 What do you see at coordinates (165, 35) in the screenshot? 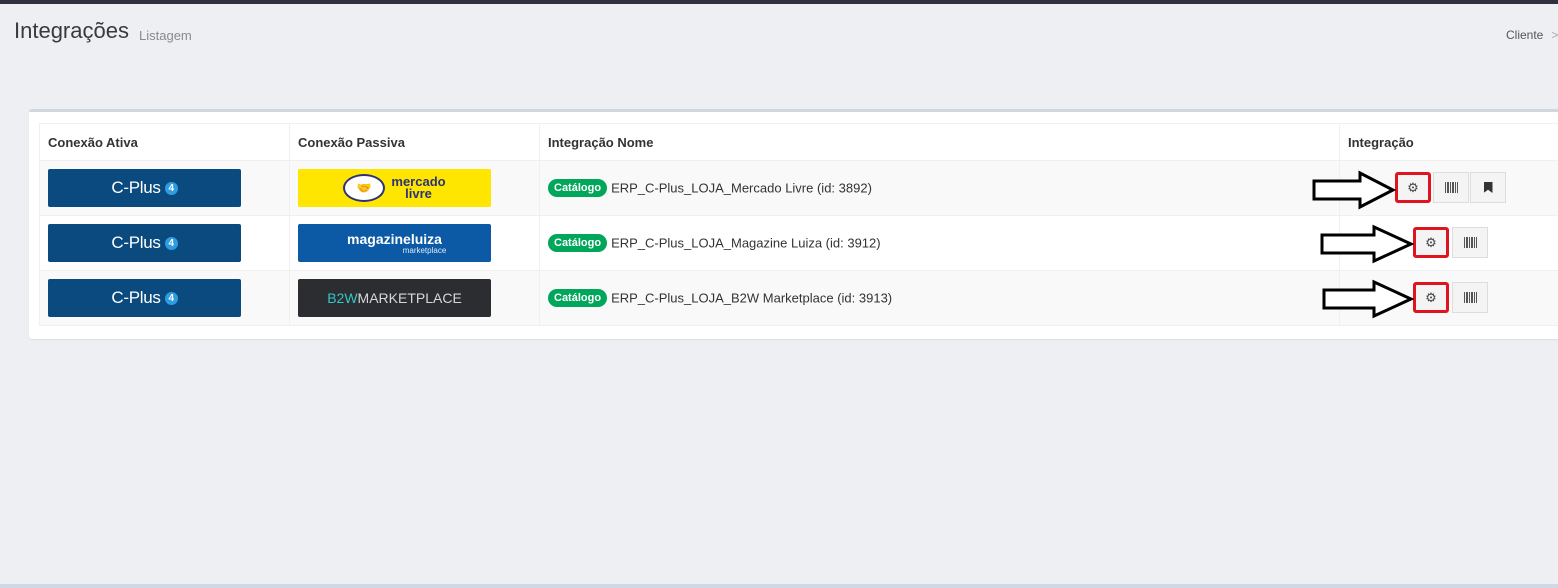
I see `page-subtitle: Listagem` at bounding box center [165, 35].